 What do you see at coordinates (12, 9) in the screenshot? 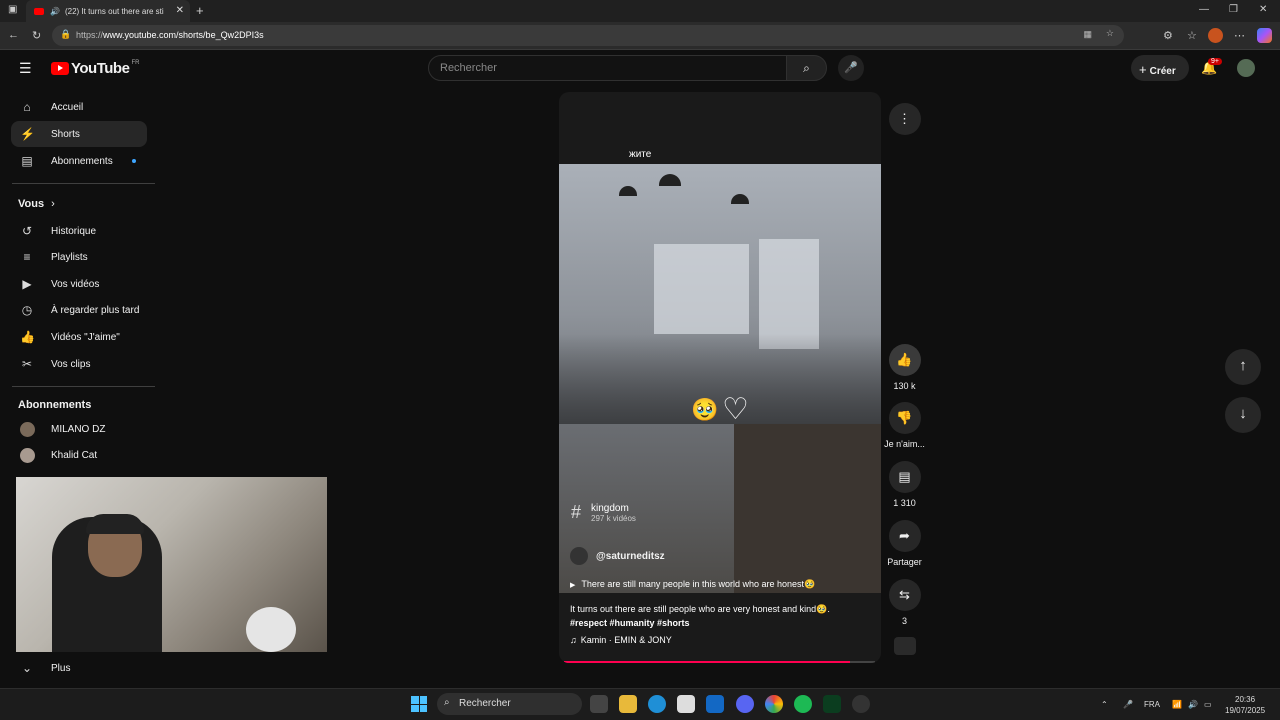
I see `tab-actions-icon: ▣` at bounding box center [12, 9].